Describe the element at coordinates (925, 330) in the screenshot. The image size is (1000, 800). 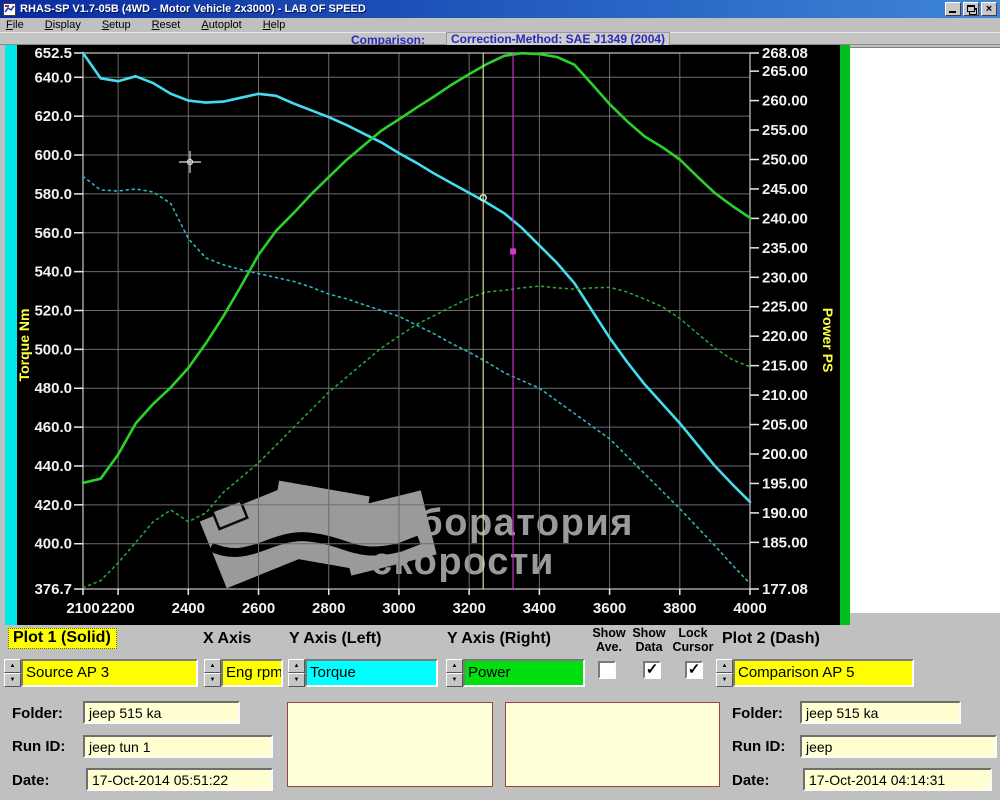
I see `side-panel` at that location.